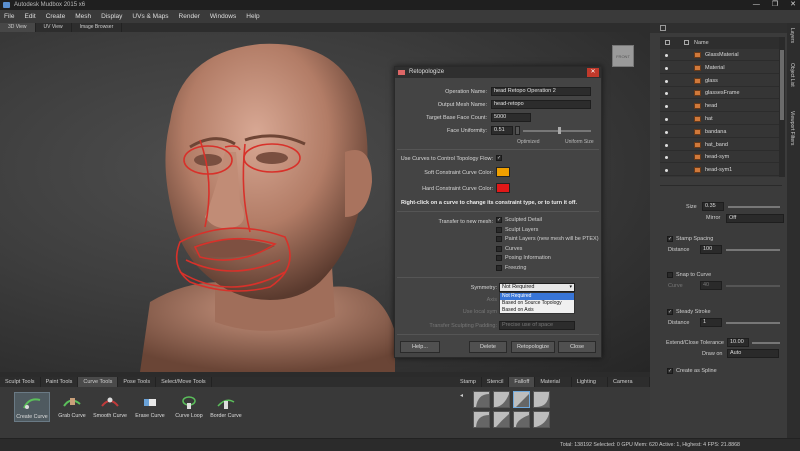  Describe the element at coordinates (32, 407) in the screenshot. I see `create-curve-tool: Create Curve` at that location.